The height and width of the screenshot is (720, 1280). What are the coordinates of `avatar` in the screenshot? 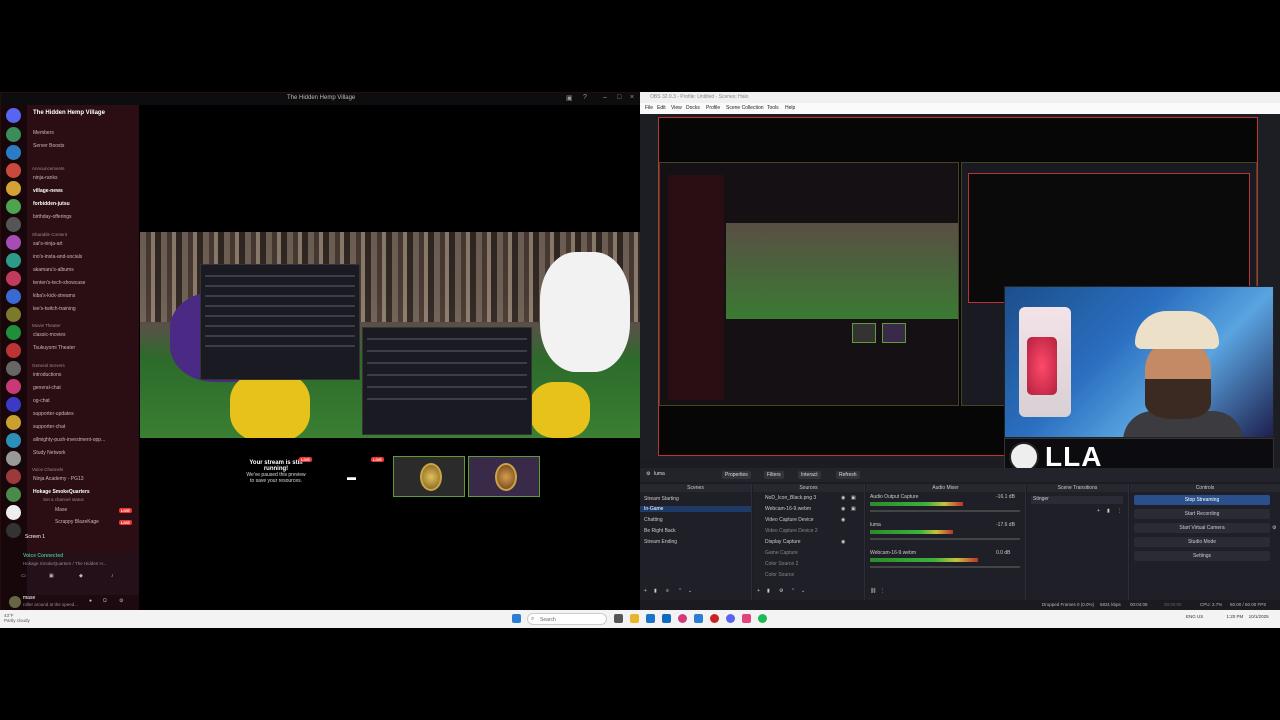 It's located at (15, 602).